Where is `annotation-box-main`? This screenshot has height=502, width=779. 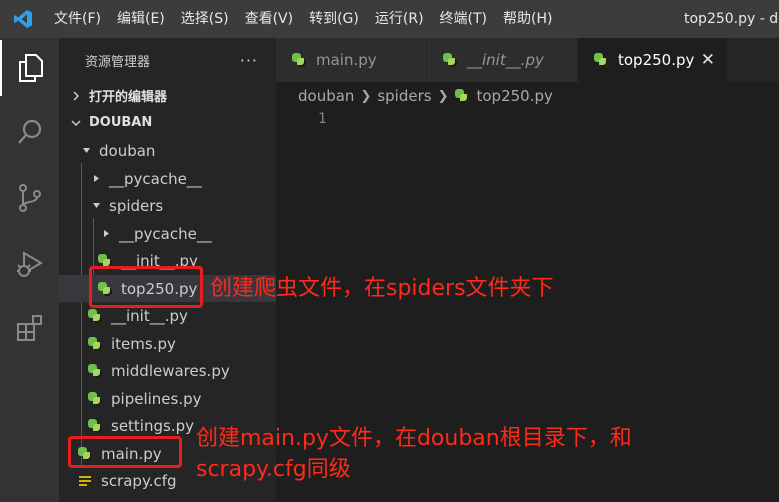 annotation-box-main is located at coordinates (125, 452).